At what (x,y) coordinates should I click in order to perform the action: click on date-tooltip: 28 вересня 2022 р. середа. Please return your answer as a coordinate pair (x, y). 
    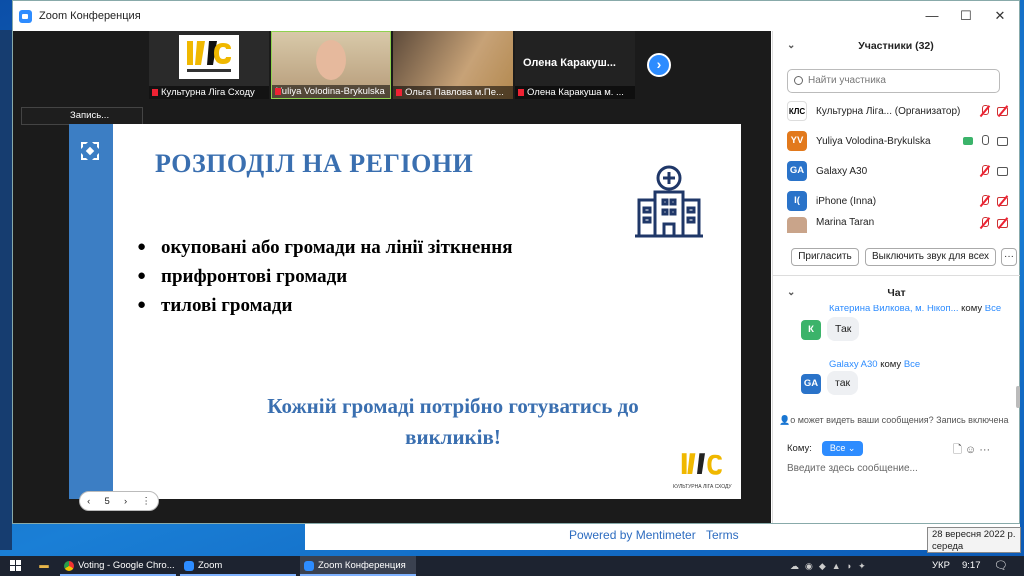
    Looking at the image, I should click on (974, 540).